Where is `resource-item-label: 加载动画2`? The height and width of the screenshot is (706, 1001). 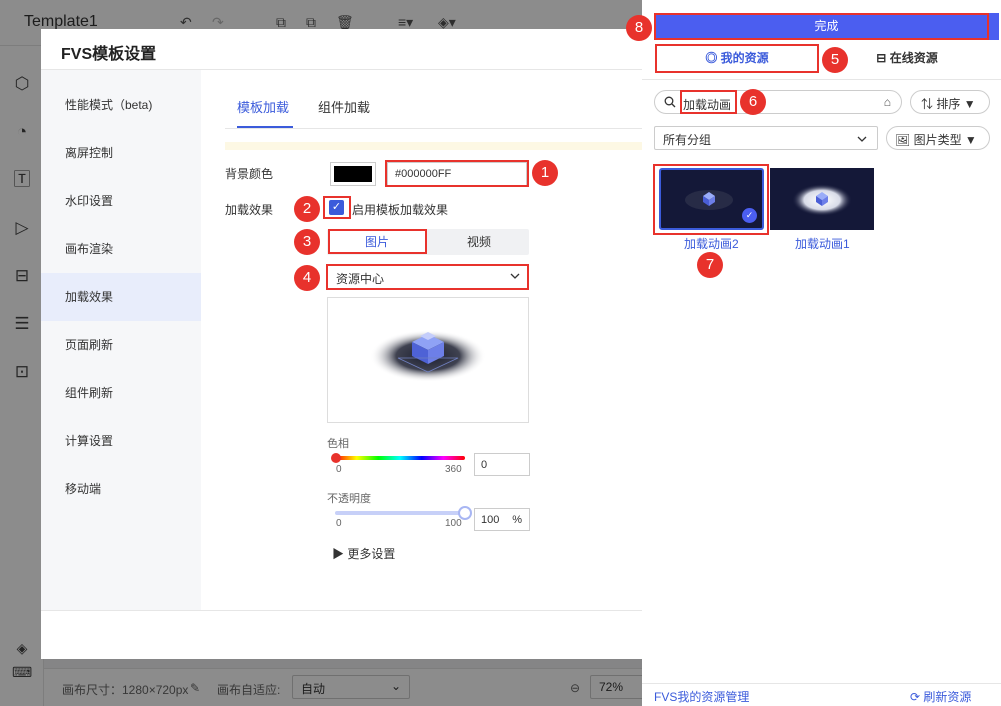 resource-item-label: 加载动画2 is located at coordinates (711, 243).